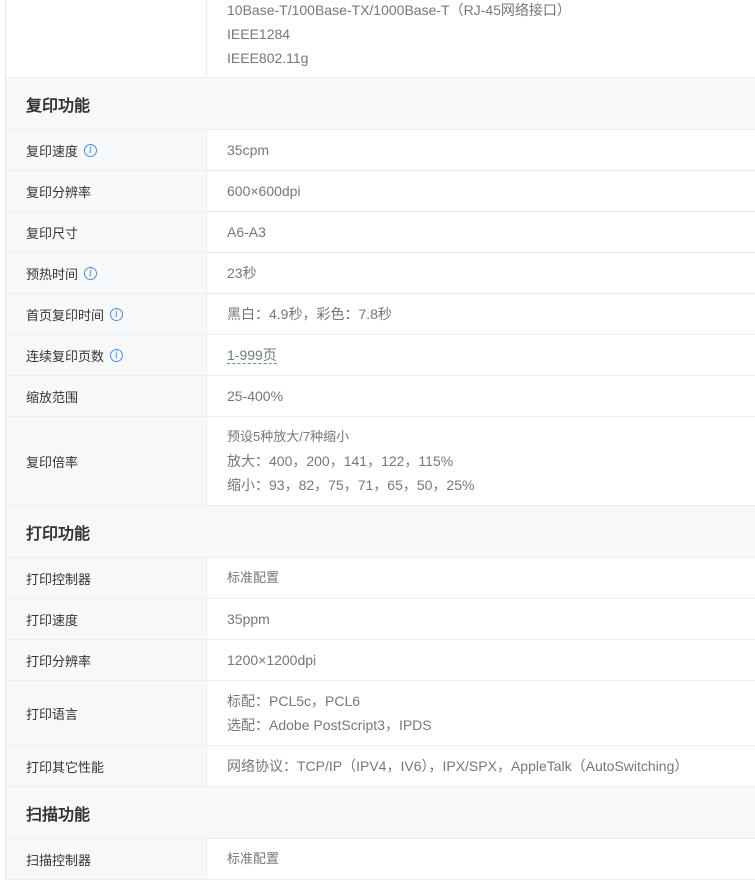 The height and width of the screenshot is (880, 755). Describe the element at coordinates (58, 534) in the screenshot. I see `section-title: 打印功能` at that location.